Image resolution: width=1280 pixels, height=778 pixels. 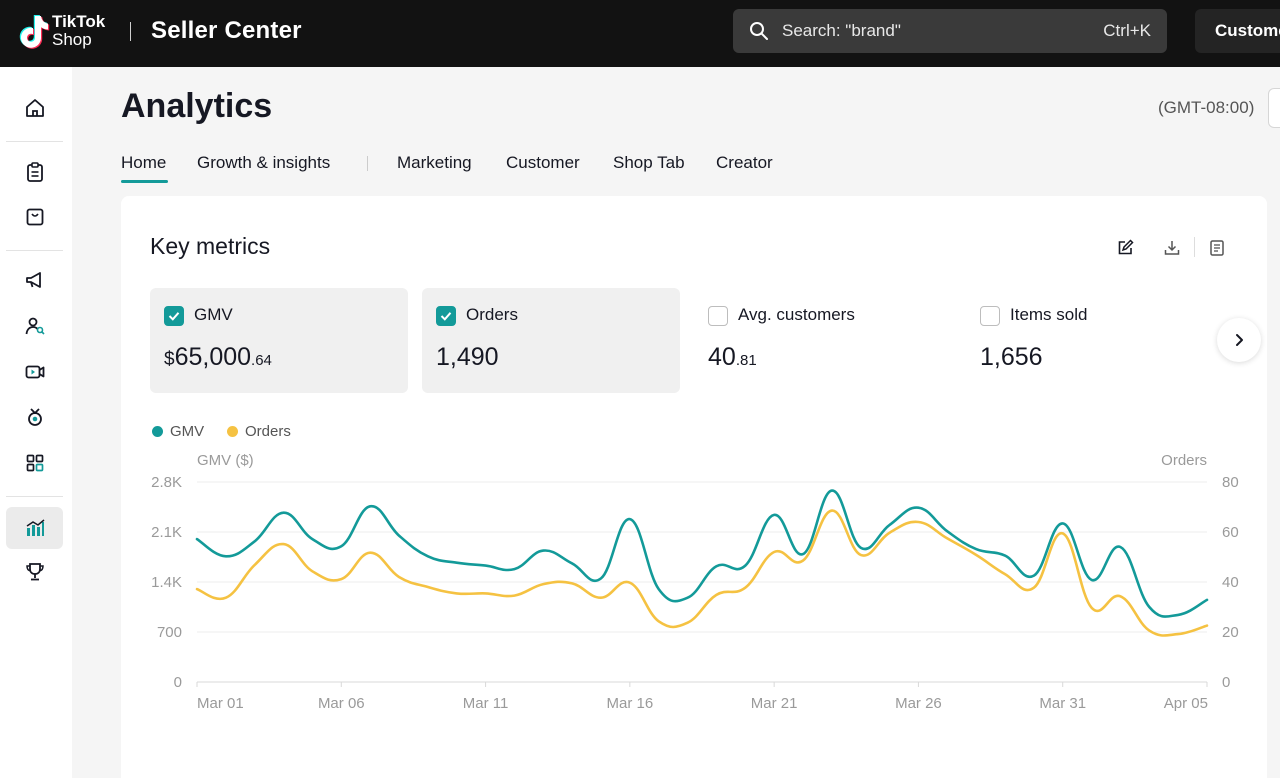 What do you see at coordinates (1274, 108) in the screenshot?
I see `date-range-picker` at bounding box center [1274, 108].